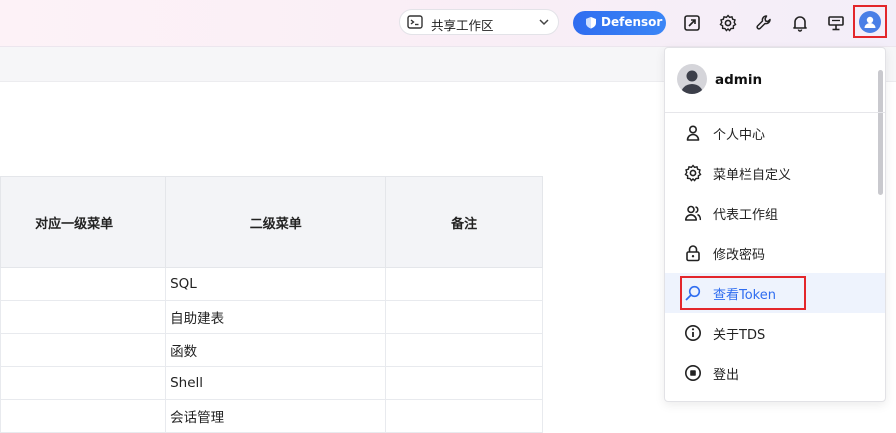  What do you see at coordinates (743, 293) in the screenshot?
I see `highlight-box` at bounding box center [743, 293].